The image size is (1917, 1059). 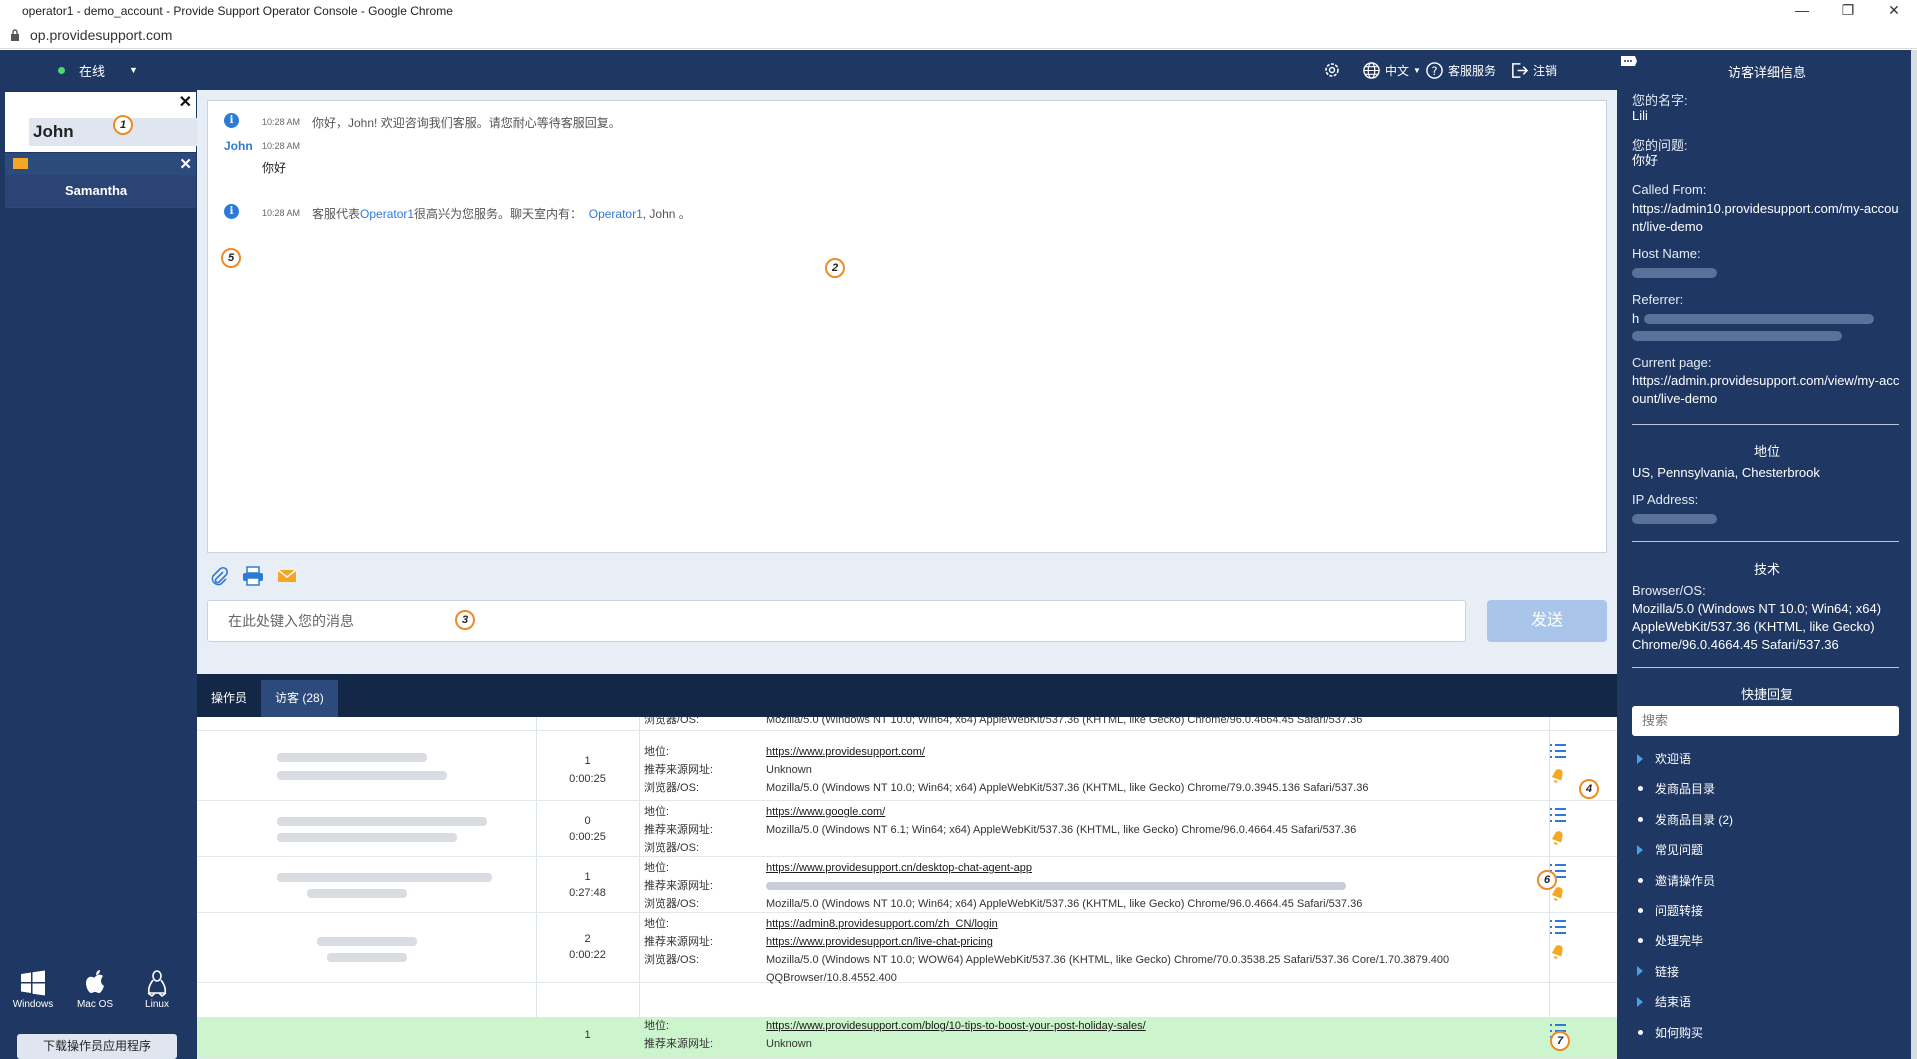 I want to click on chat-tab-label: John, so click(x=53, y=131).